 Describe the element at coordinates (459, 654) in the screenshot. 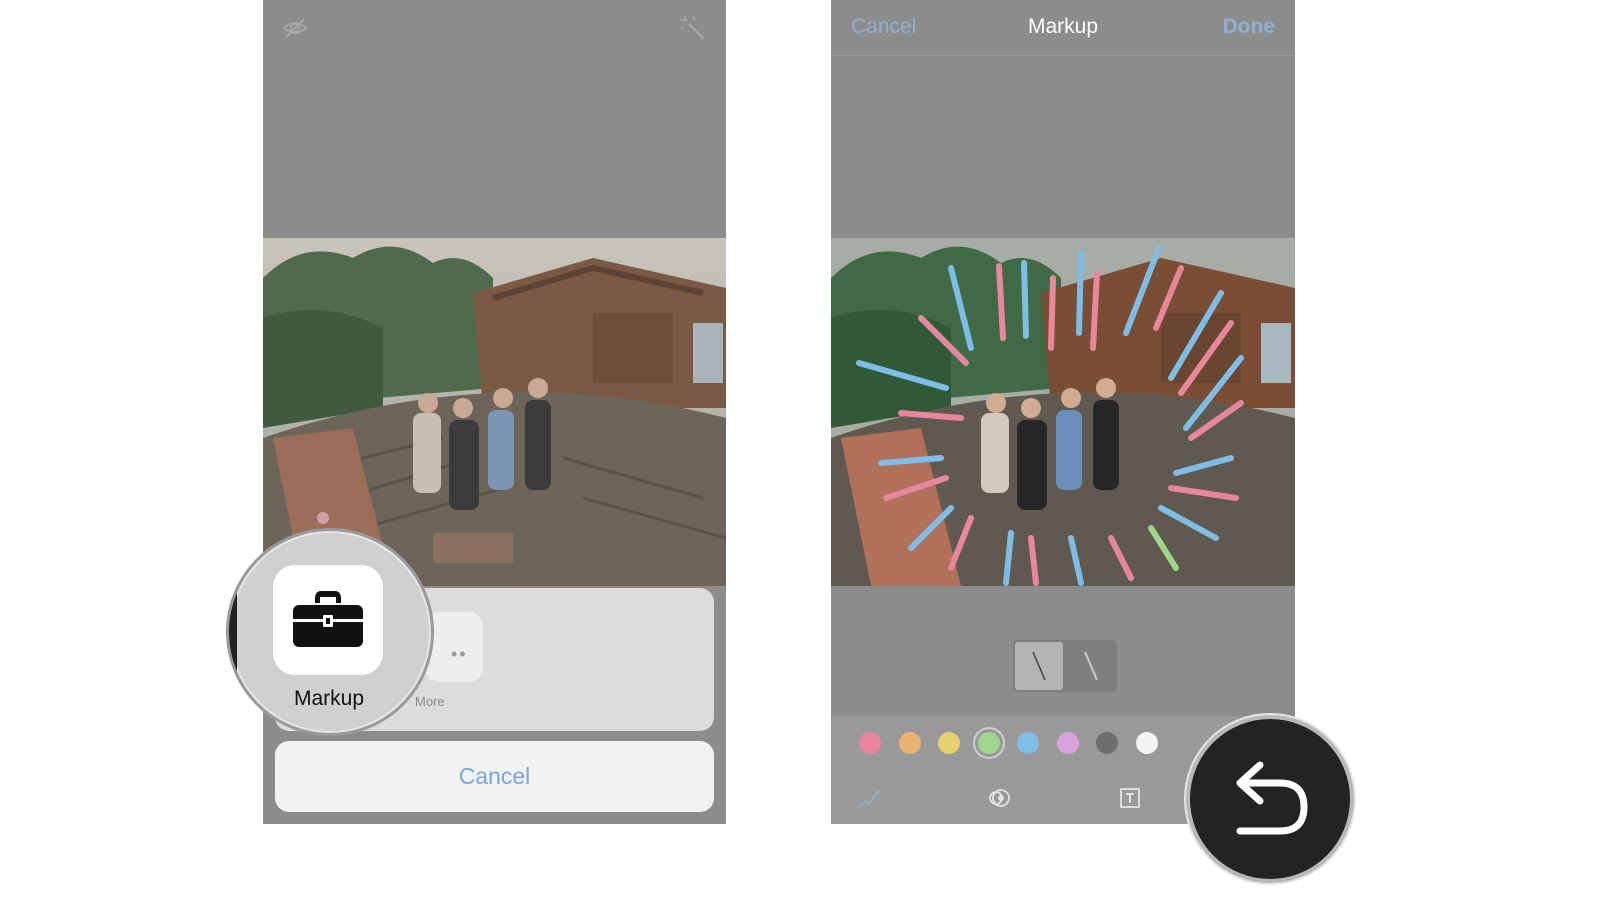

I see `more-dots-icon: ••` at that location.